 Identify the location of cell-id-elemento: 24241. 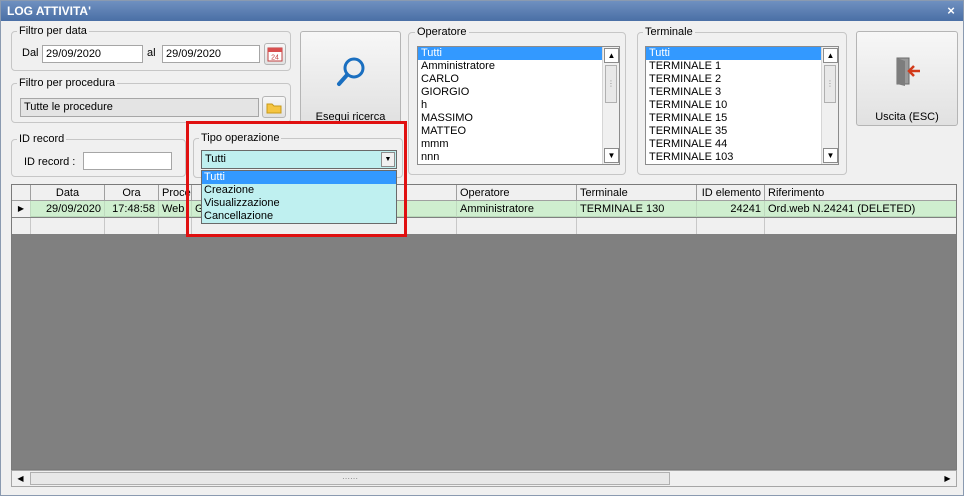
(731, 209).